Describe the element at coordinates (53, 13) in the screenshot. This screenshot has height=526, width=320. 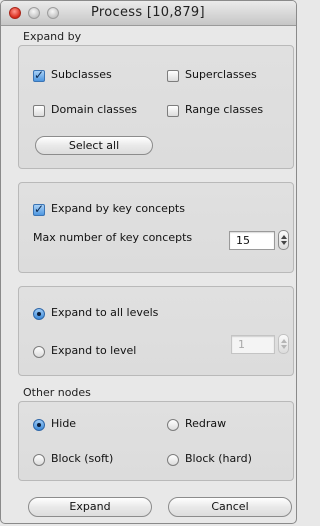
I see `zoom-window-icon` at that location.